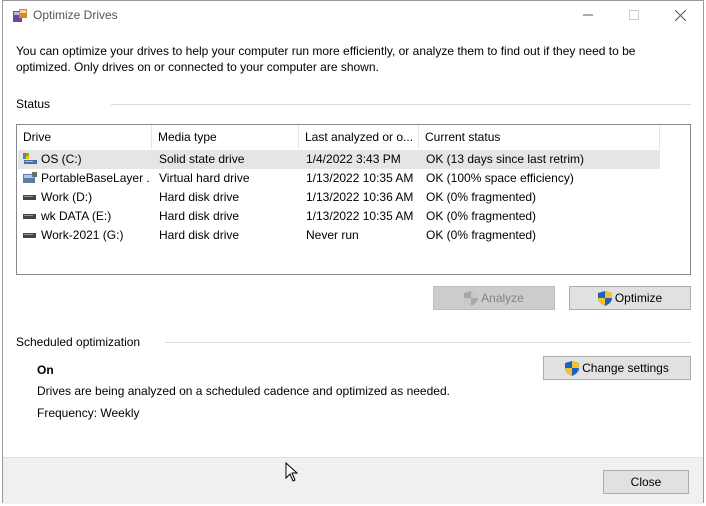 This screenshot has height=506, width=706. What do you see at coordinates (332, 235) in the screenshot?
I see `last-analyzed: Never run` at bounding box center [332, 235].